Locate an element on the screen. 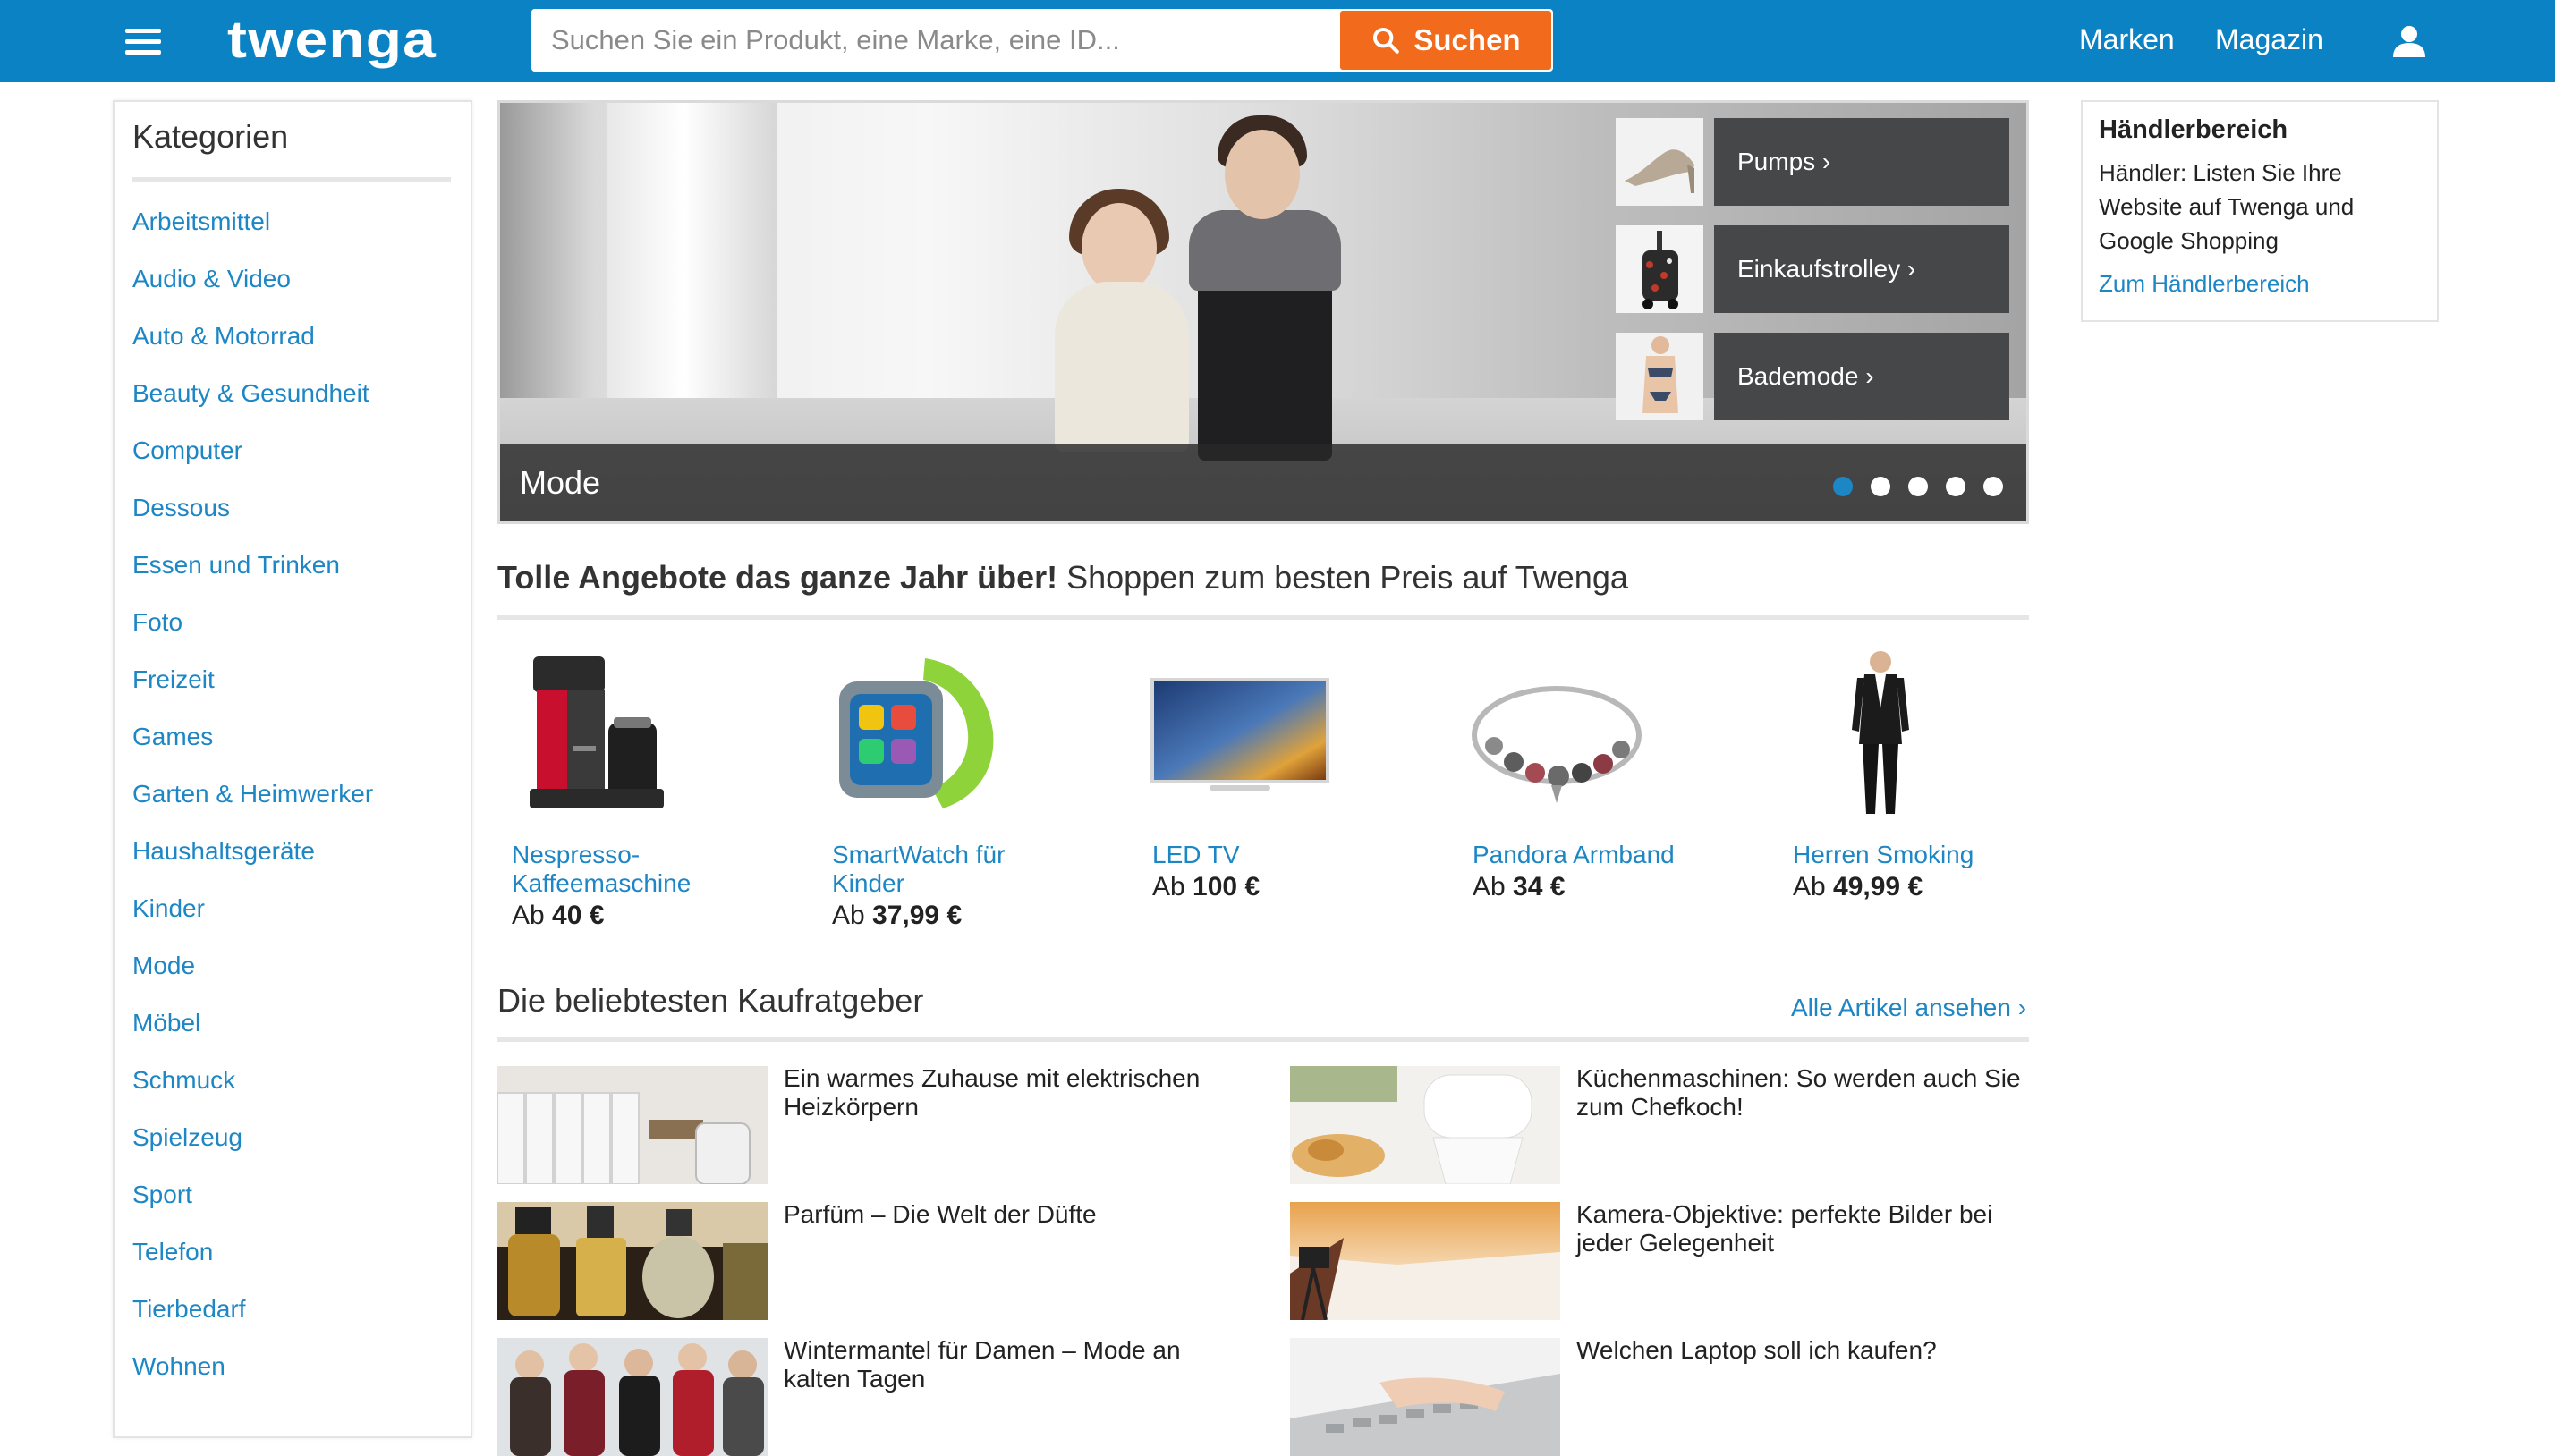 The height and width of the screenshot is (1456, 2555). search-bar: Suchen is located at coordinates (1042, 40).